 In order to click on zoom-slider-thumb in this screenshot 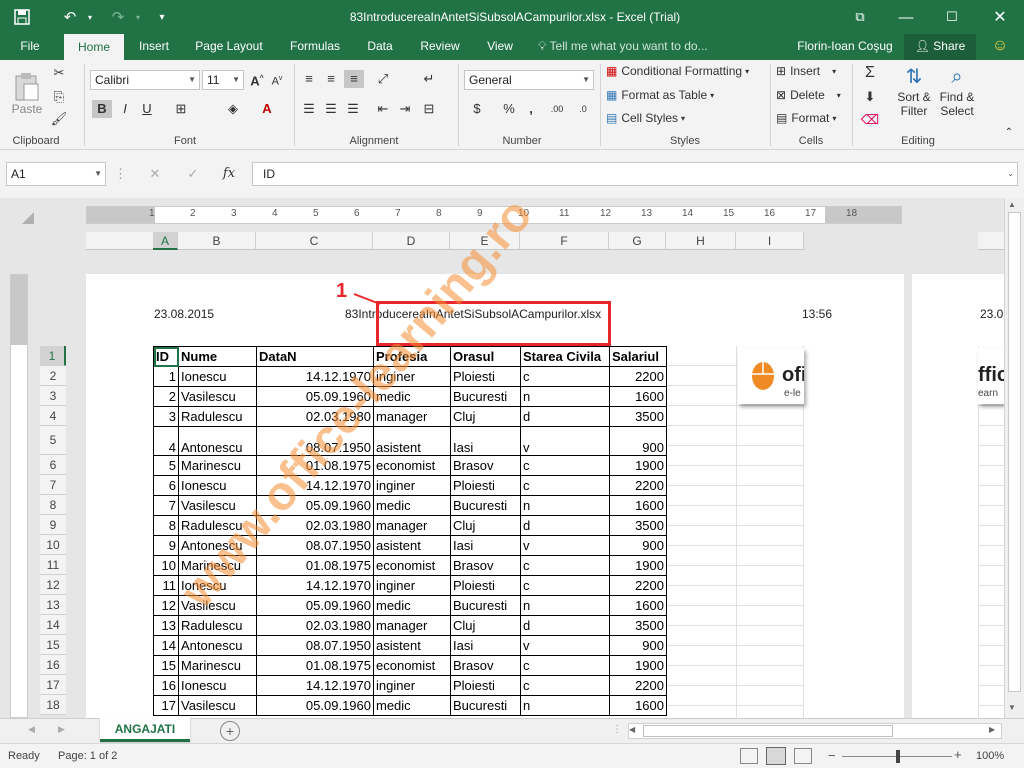, I will do `click(898, 756)`.